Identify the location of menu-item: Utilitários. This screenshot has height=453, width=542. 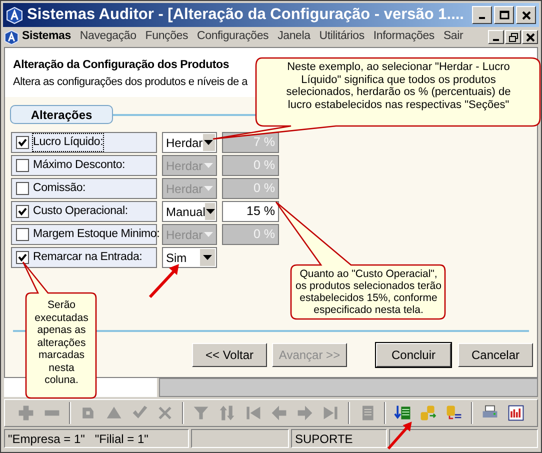
(341, 37).